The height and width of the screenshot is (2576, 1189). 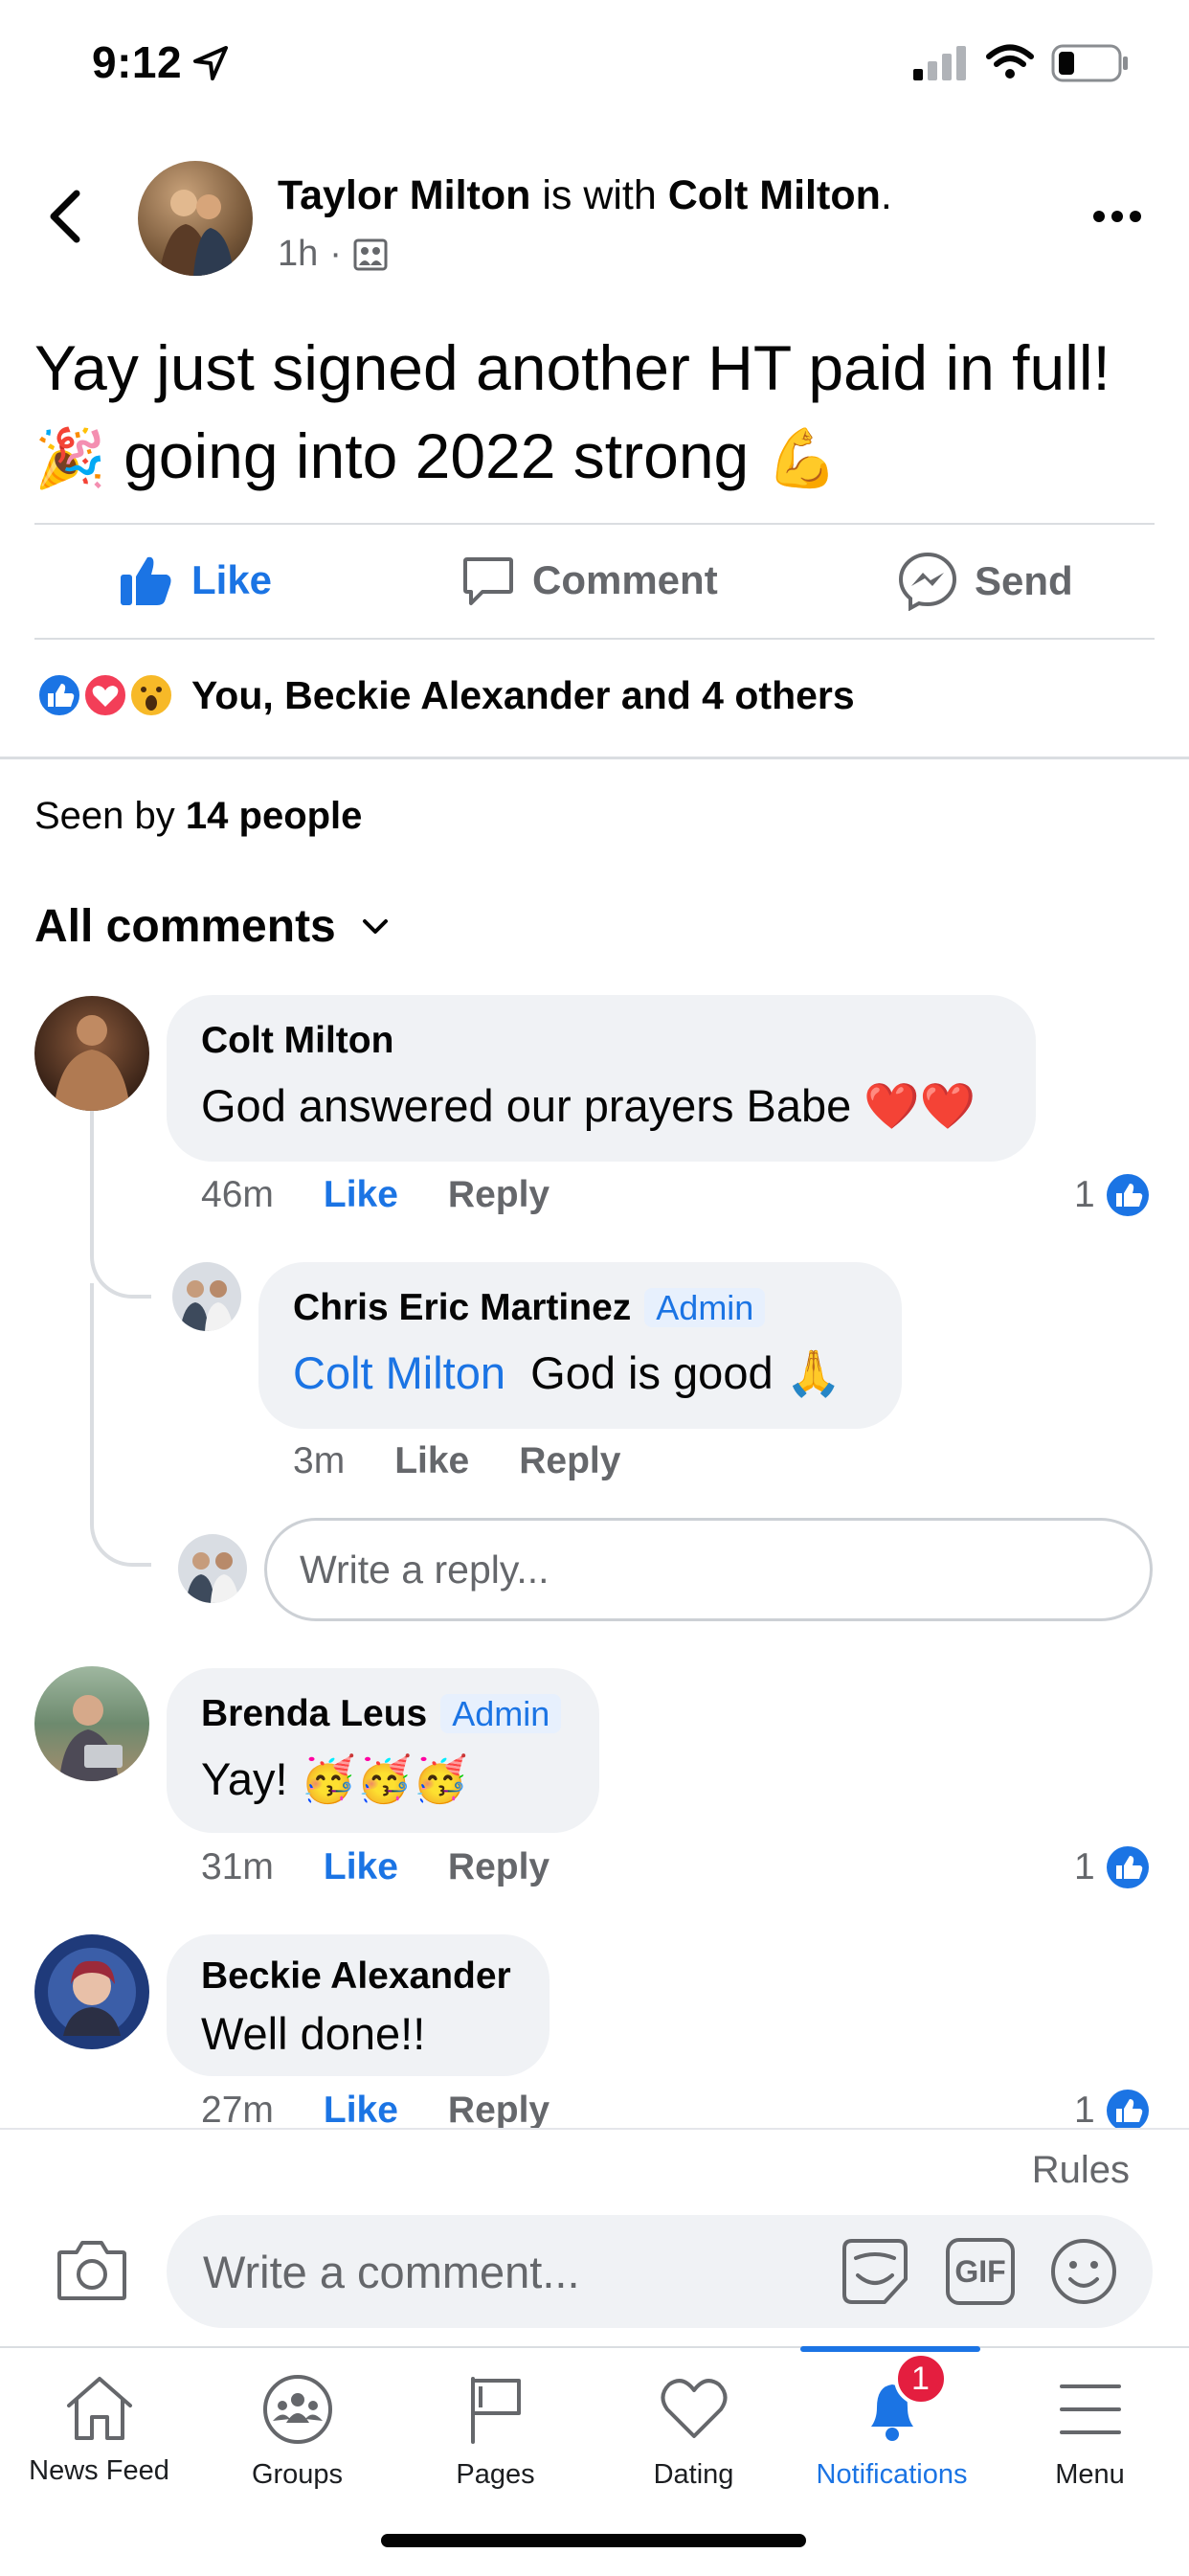 I want to click on comment-bubble: Beckie Alexander Well done!!, so click(x=358, y=2005).